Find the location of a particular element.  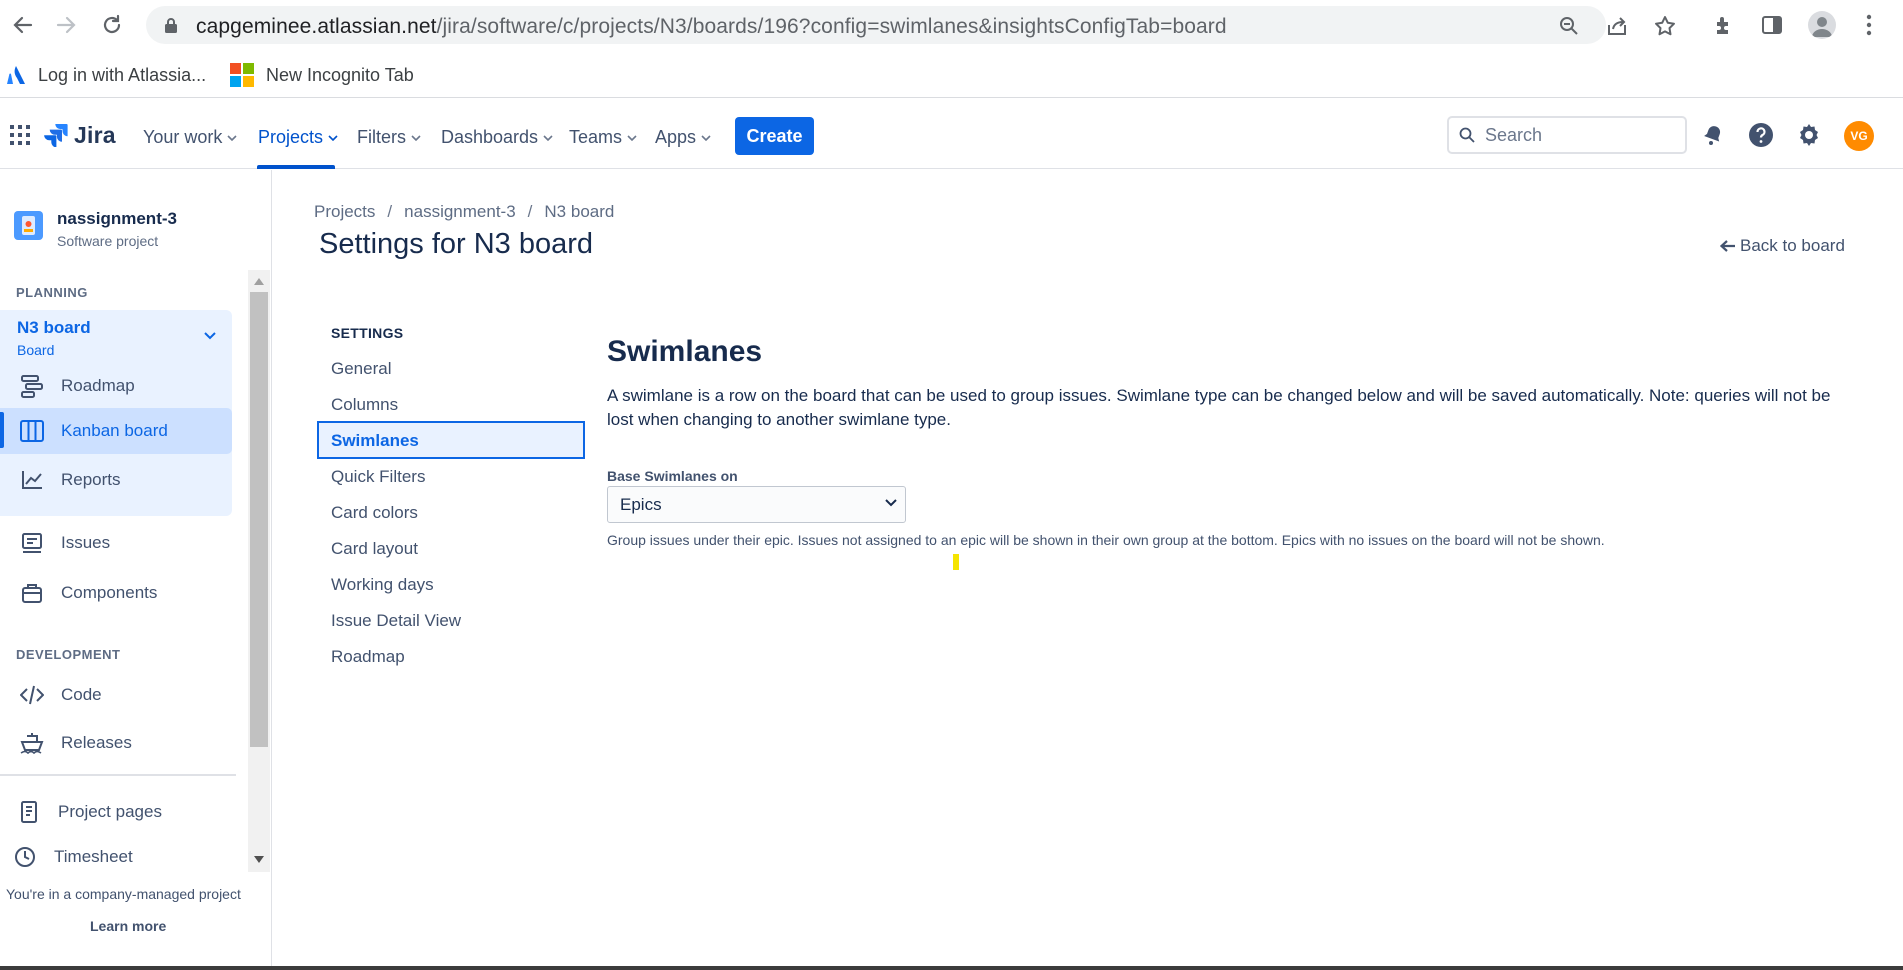

nav-your-work: Your work is located at coordinates (190, 137).